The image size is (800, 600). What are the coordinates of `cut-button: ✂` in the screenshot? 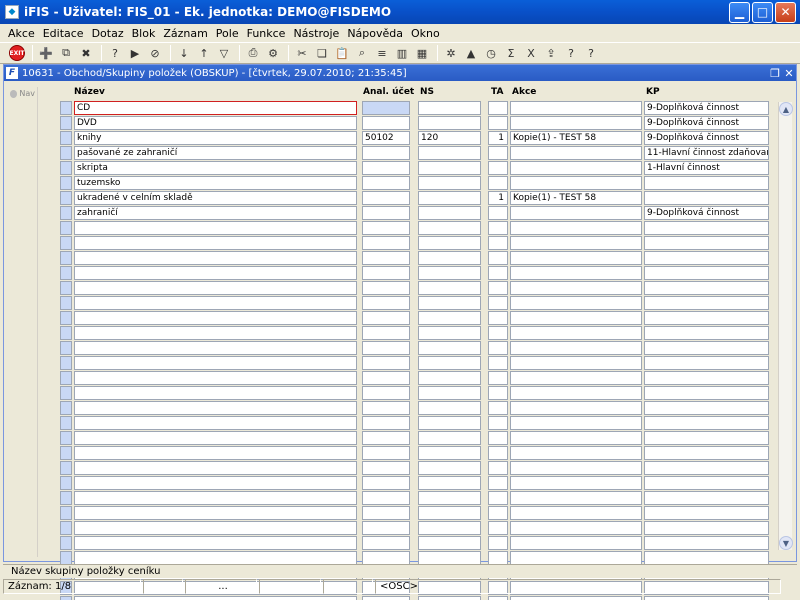 It's located at (302, 53).